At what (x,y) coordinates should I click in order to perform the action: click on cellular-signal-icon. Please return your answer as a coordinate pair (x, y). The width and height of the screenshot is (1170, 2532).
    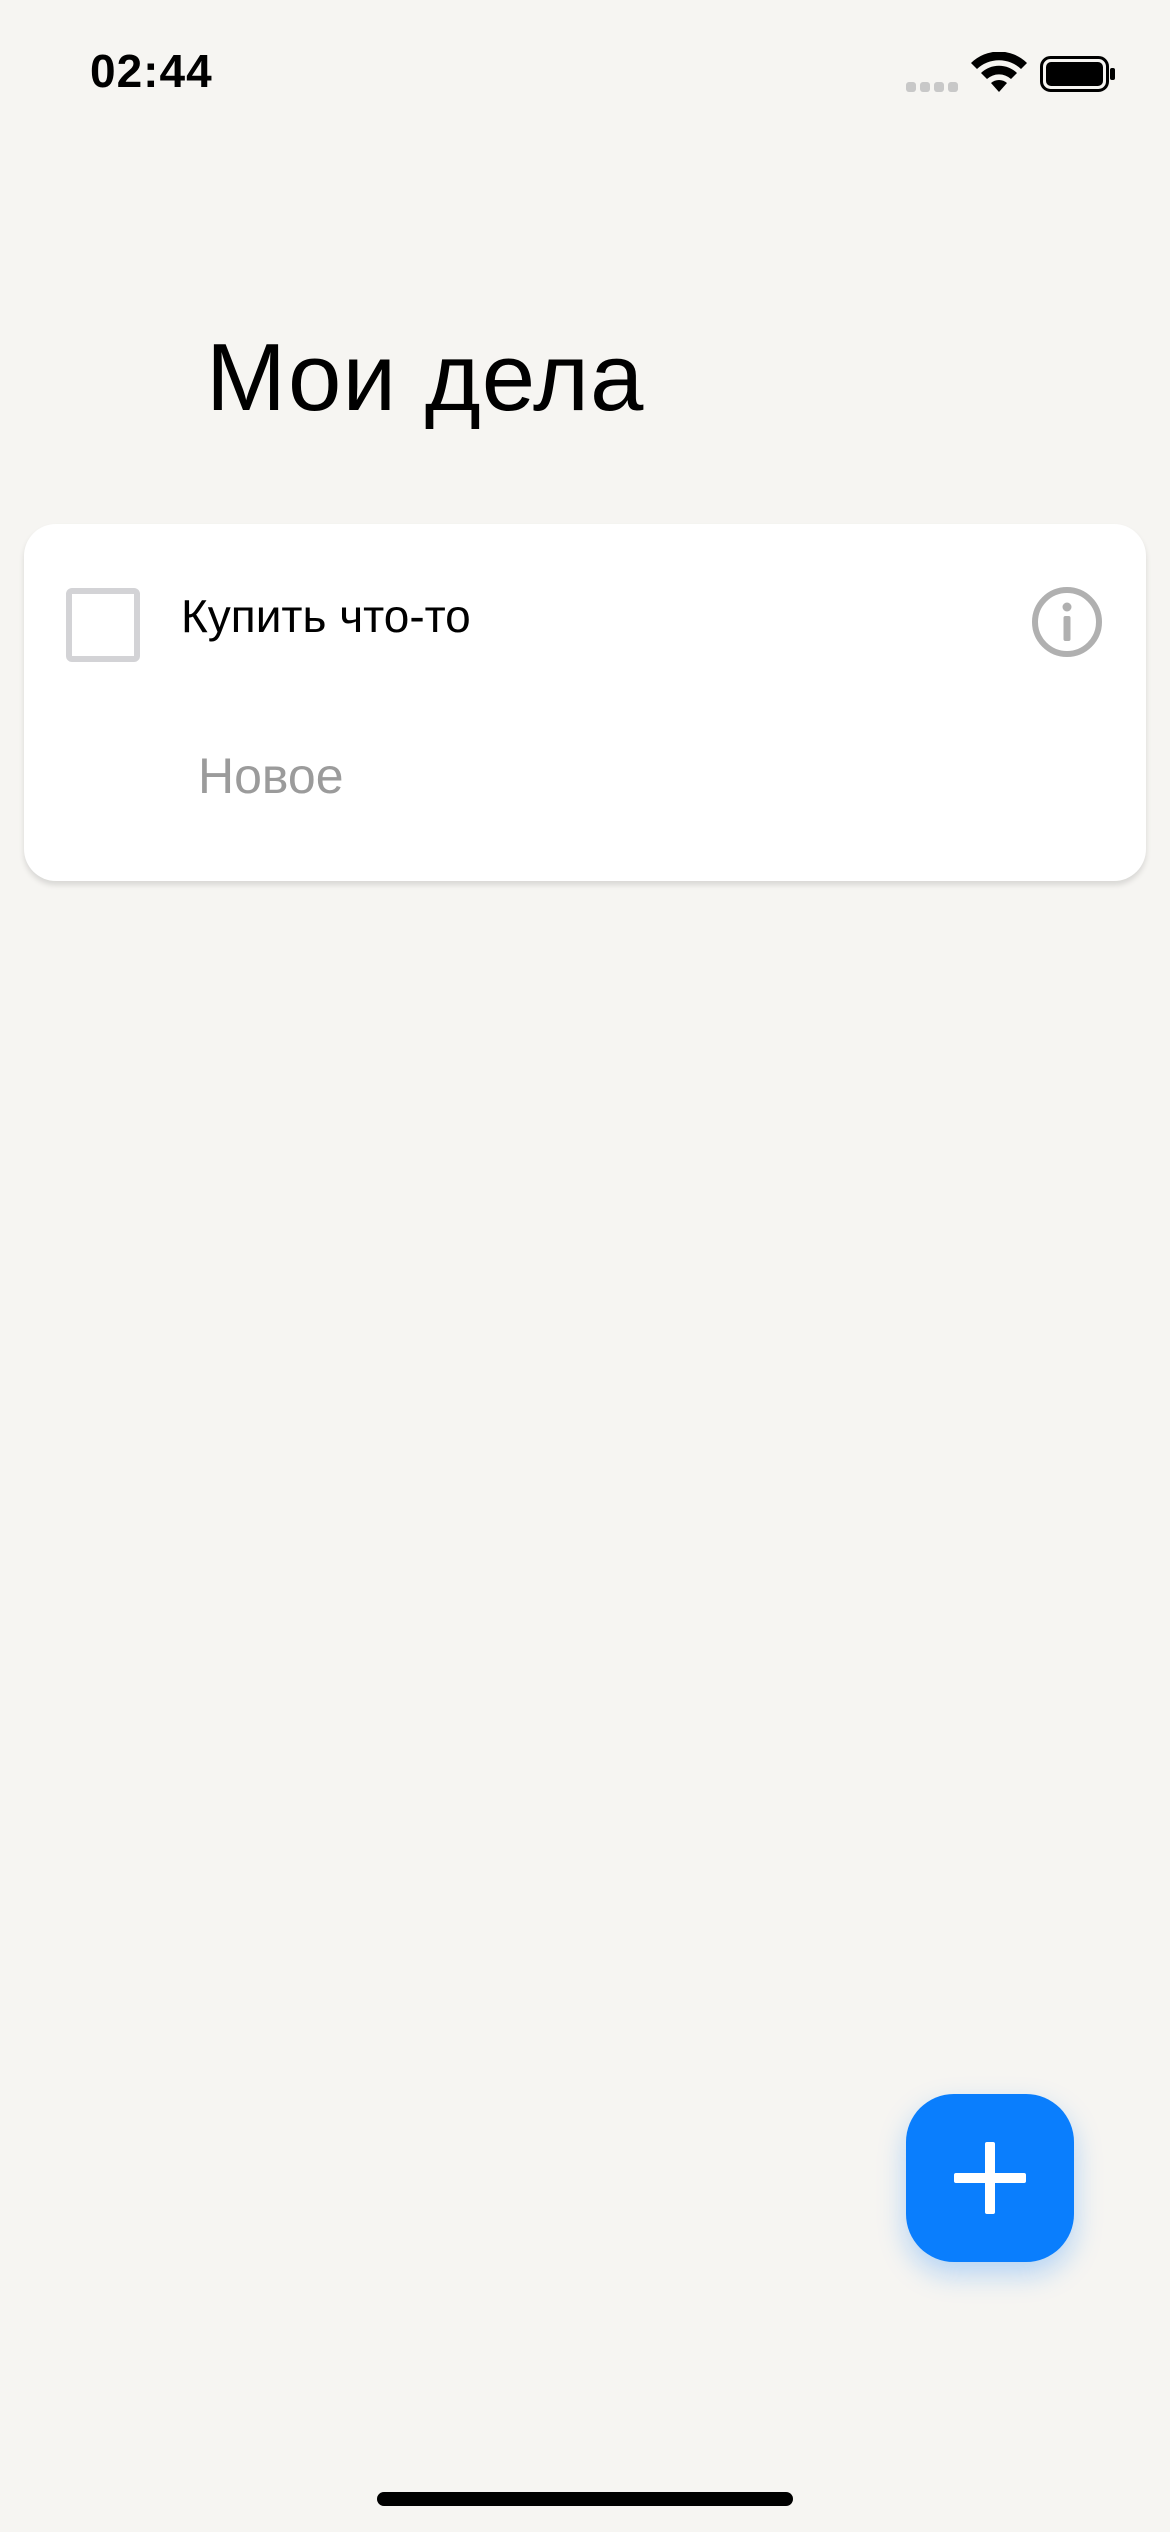
    Looking at the image, I should click on (933, 87).